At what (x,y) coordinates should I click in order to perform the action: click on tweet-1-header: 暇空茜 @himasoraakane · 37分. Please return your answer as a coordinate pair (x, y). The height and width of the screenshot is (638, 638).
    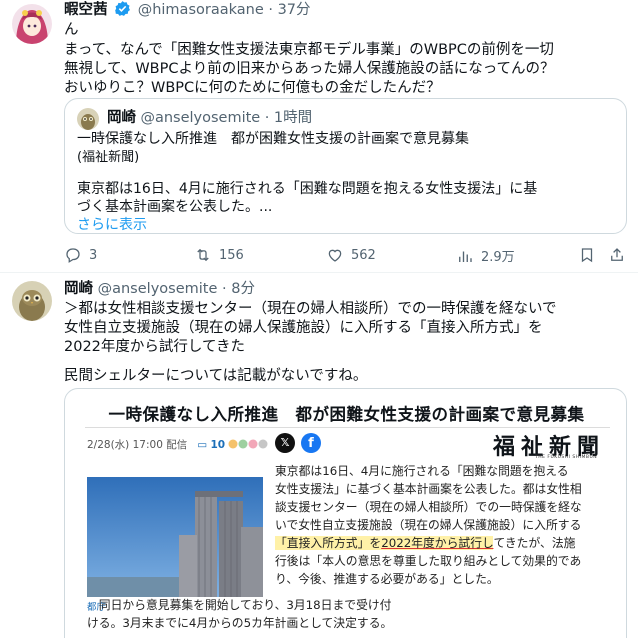
    Looking at the image, I should click on (187, 10).